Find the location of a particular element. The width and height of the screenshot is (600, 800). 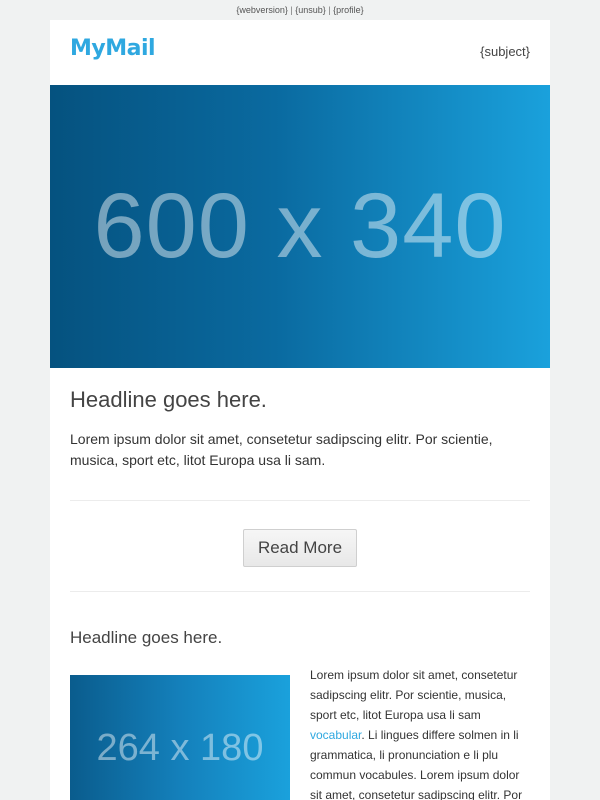

webversion-link: {webversion} is located at coordinates (262, 10).